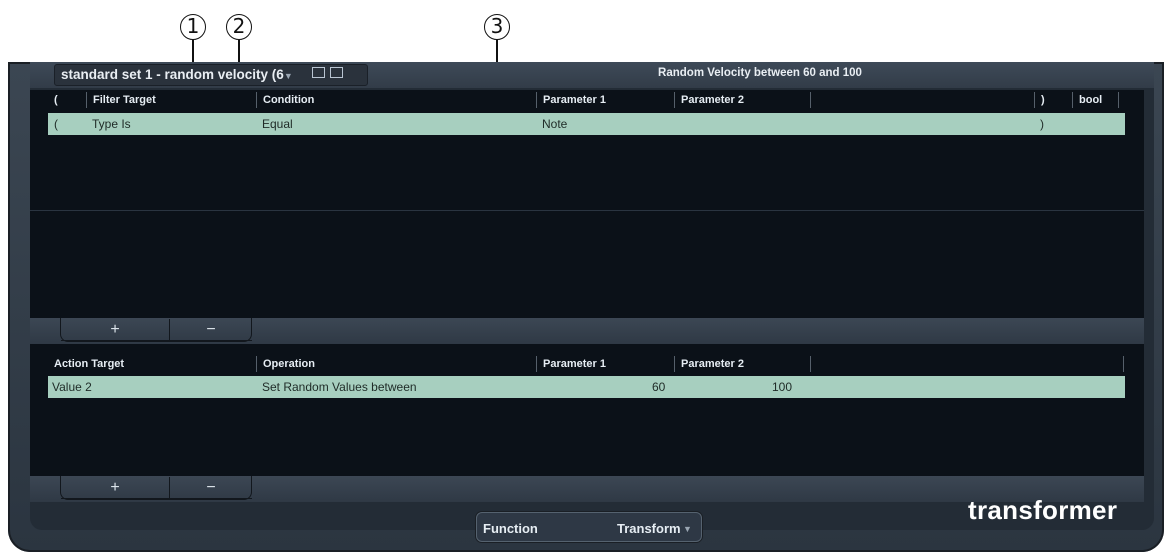 The height and width of the screenshot is (556, 1170). Describe the element at coordinates (554, 124) in the screenshot. I see `row-parameter-1: Note` at that location.